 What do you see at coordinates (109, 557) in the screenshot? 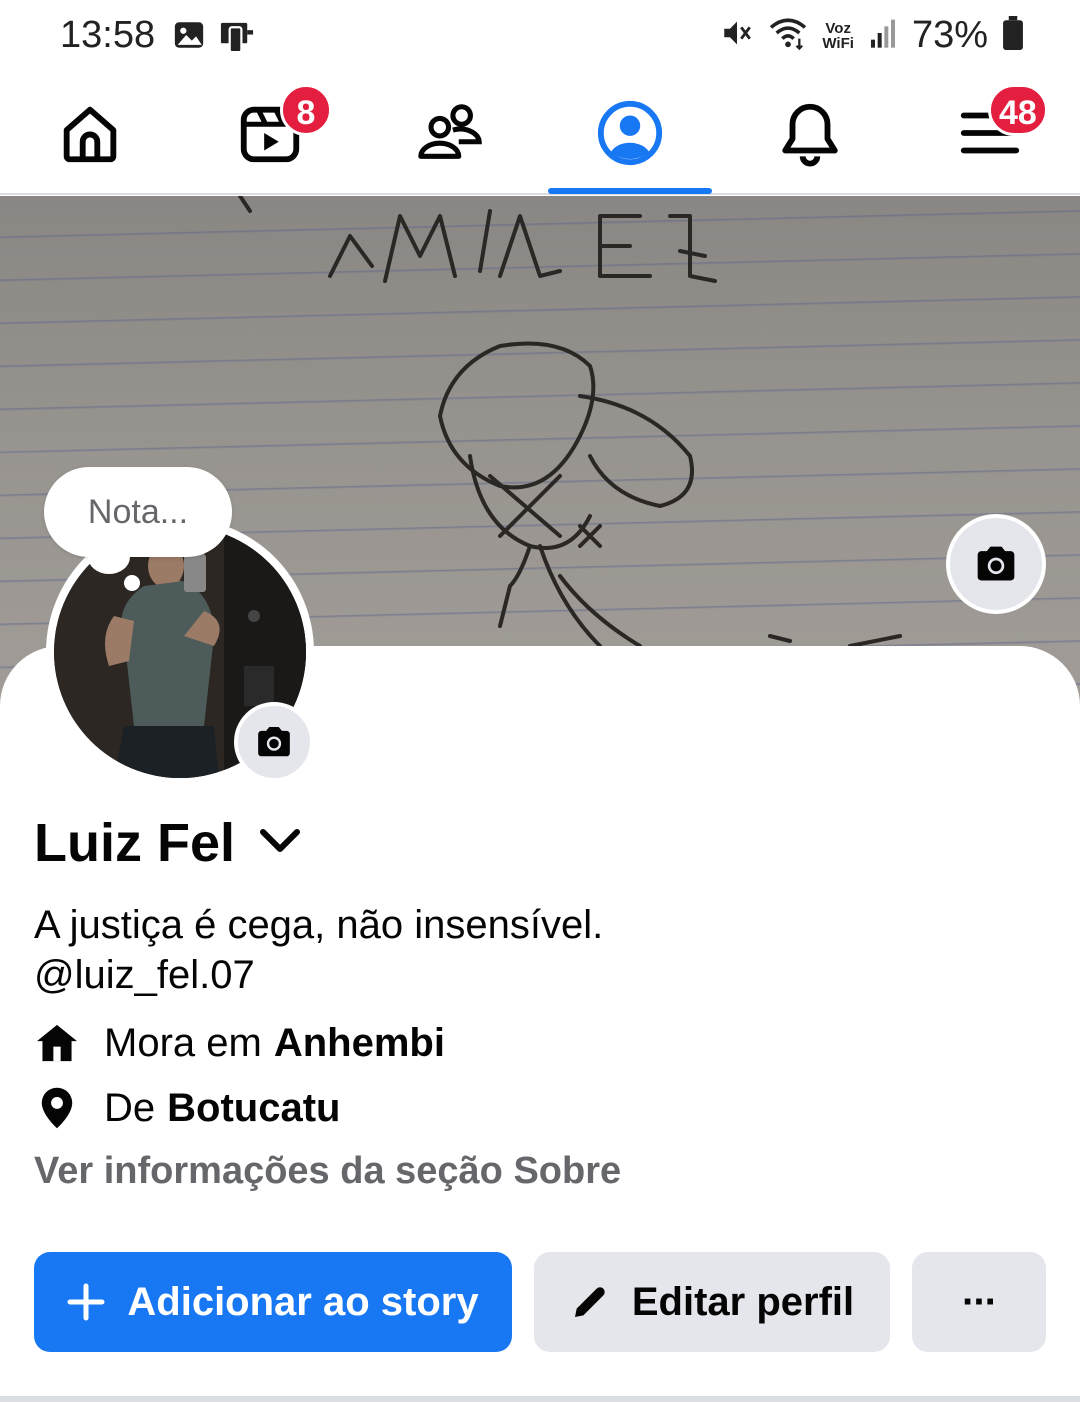
I see `note-bubble-tail` at bounding box center [109, 557].